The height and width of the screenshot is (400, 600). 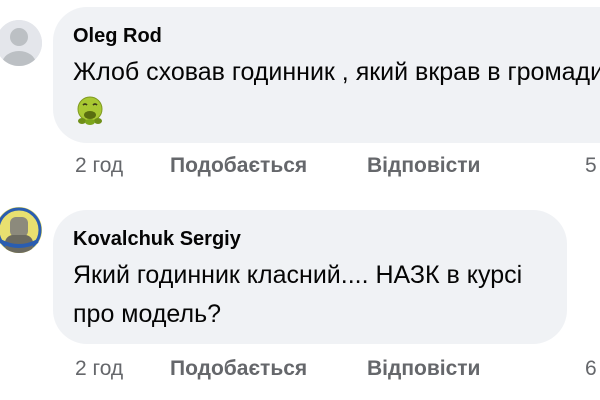 What do you see at coordinates (336, 36) in the screenshot?
I see `comment-author: Oleg Rod` at bounding box center [336, 36].